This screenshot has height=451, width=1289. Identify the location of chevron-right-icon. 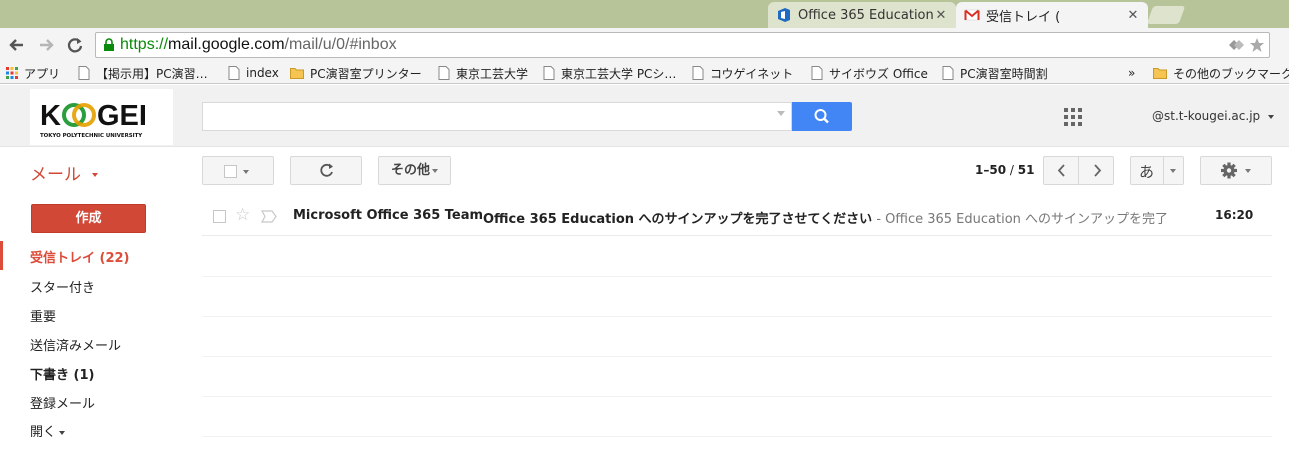
(1098, 170).